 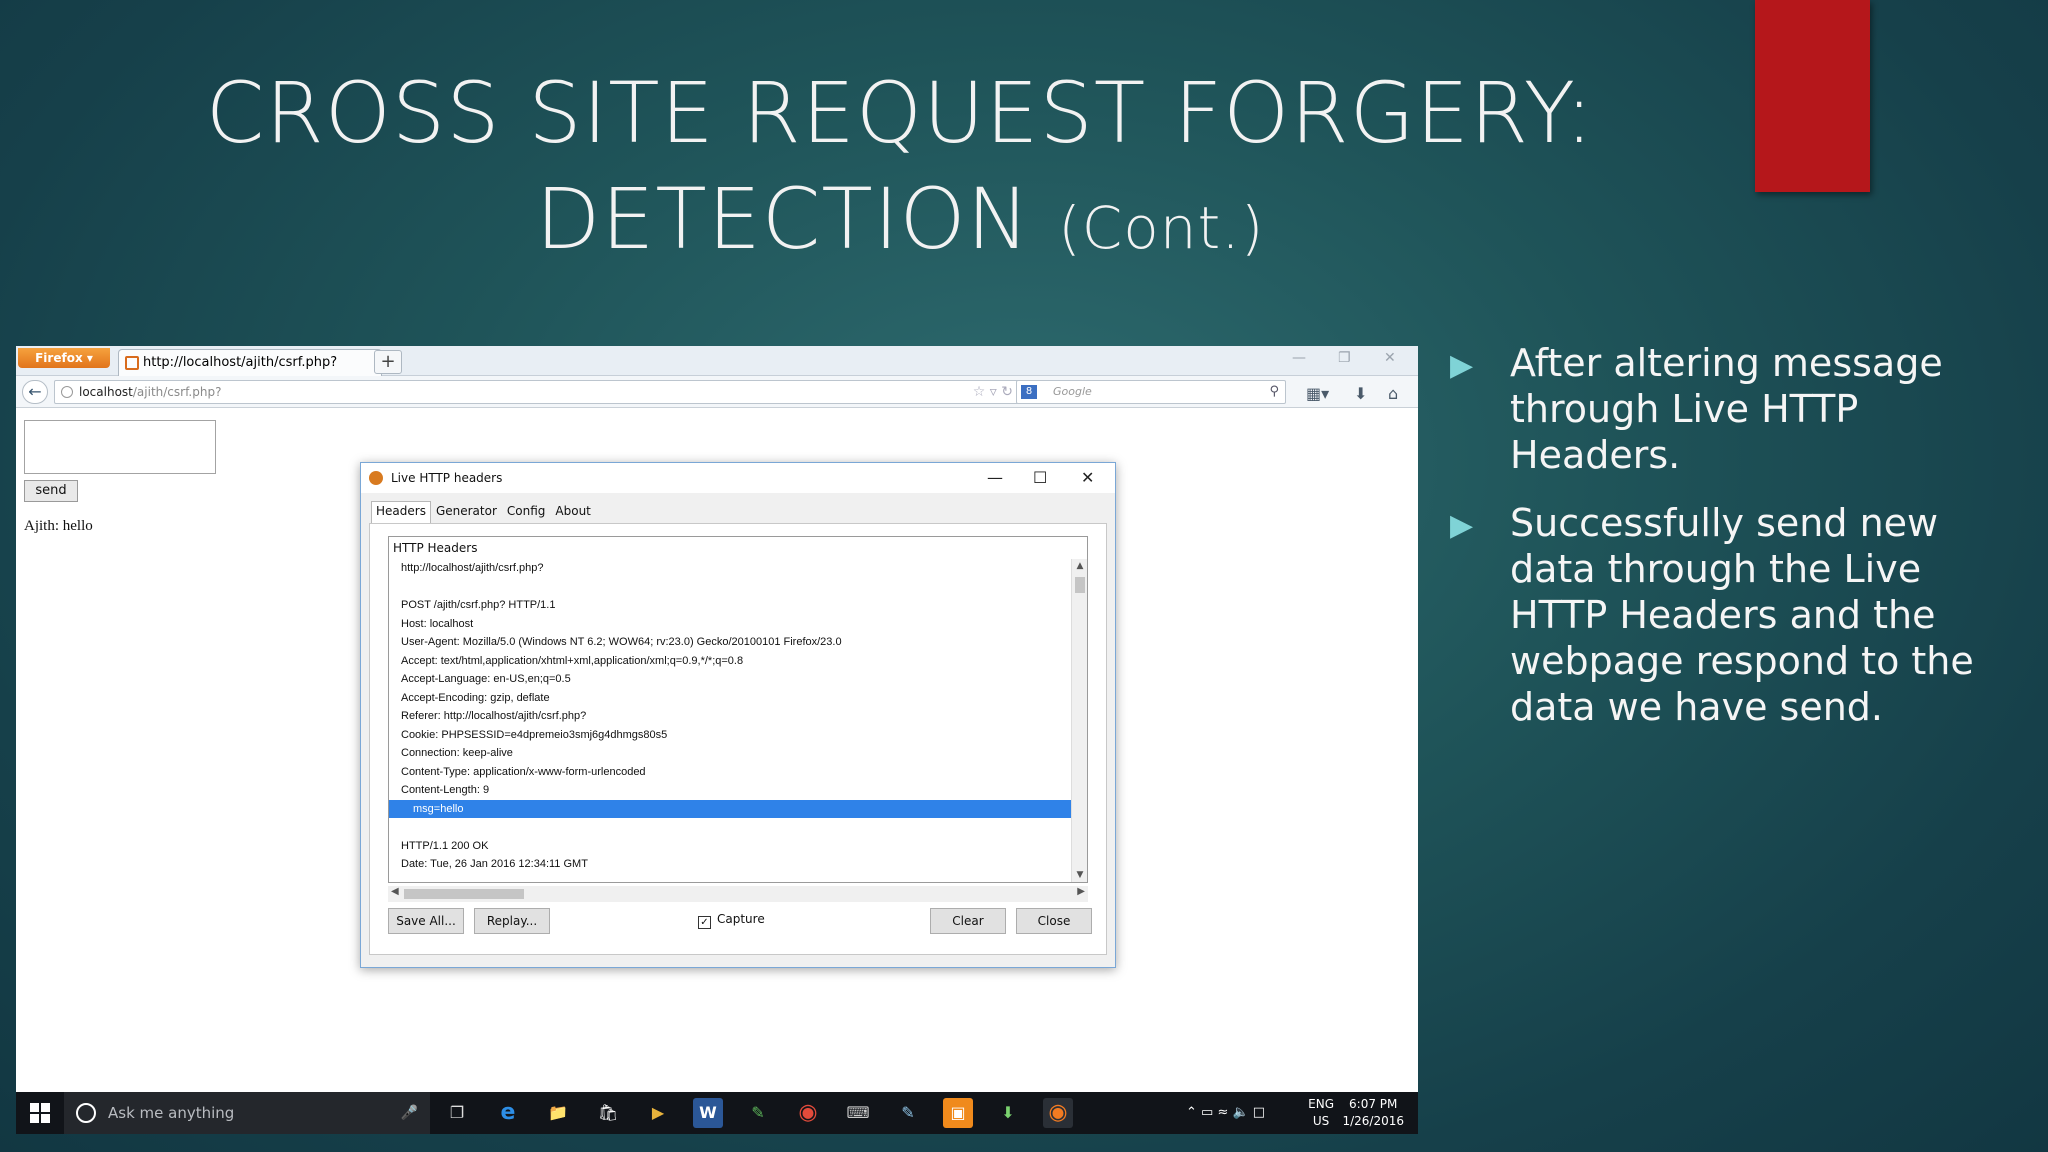 I want to click on header-line: Accept-Language: en-US,en;q=0.5, so click(x=730, y=679).